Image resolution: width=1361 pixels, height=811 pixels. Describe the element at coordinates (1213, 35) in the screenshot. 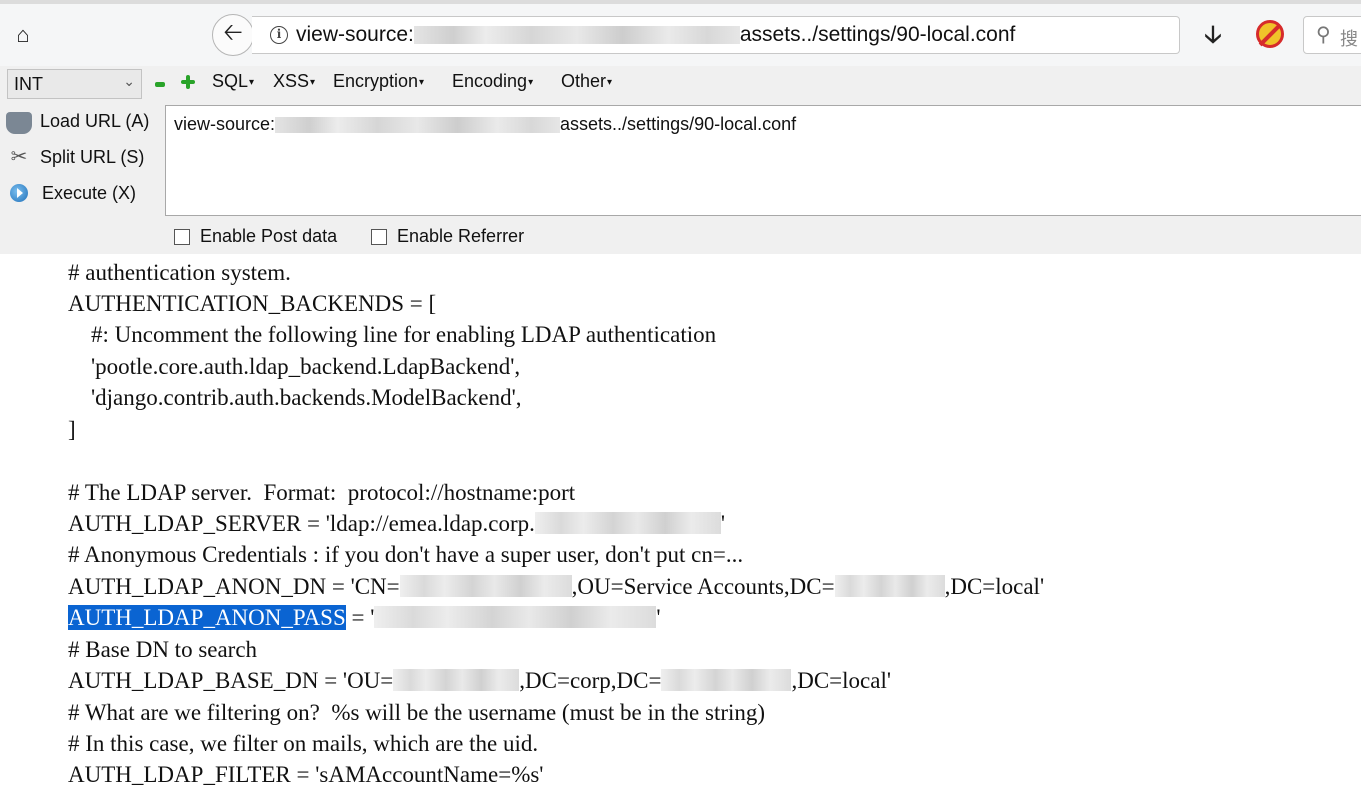

I see `download-icon: 🡣` at that location.